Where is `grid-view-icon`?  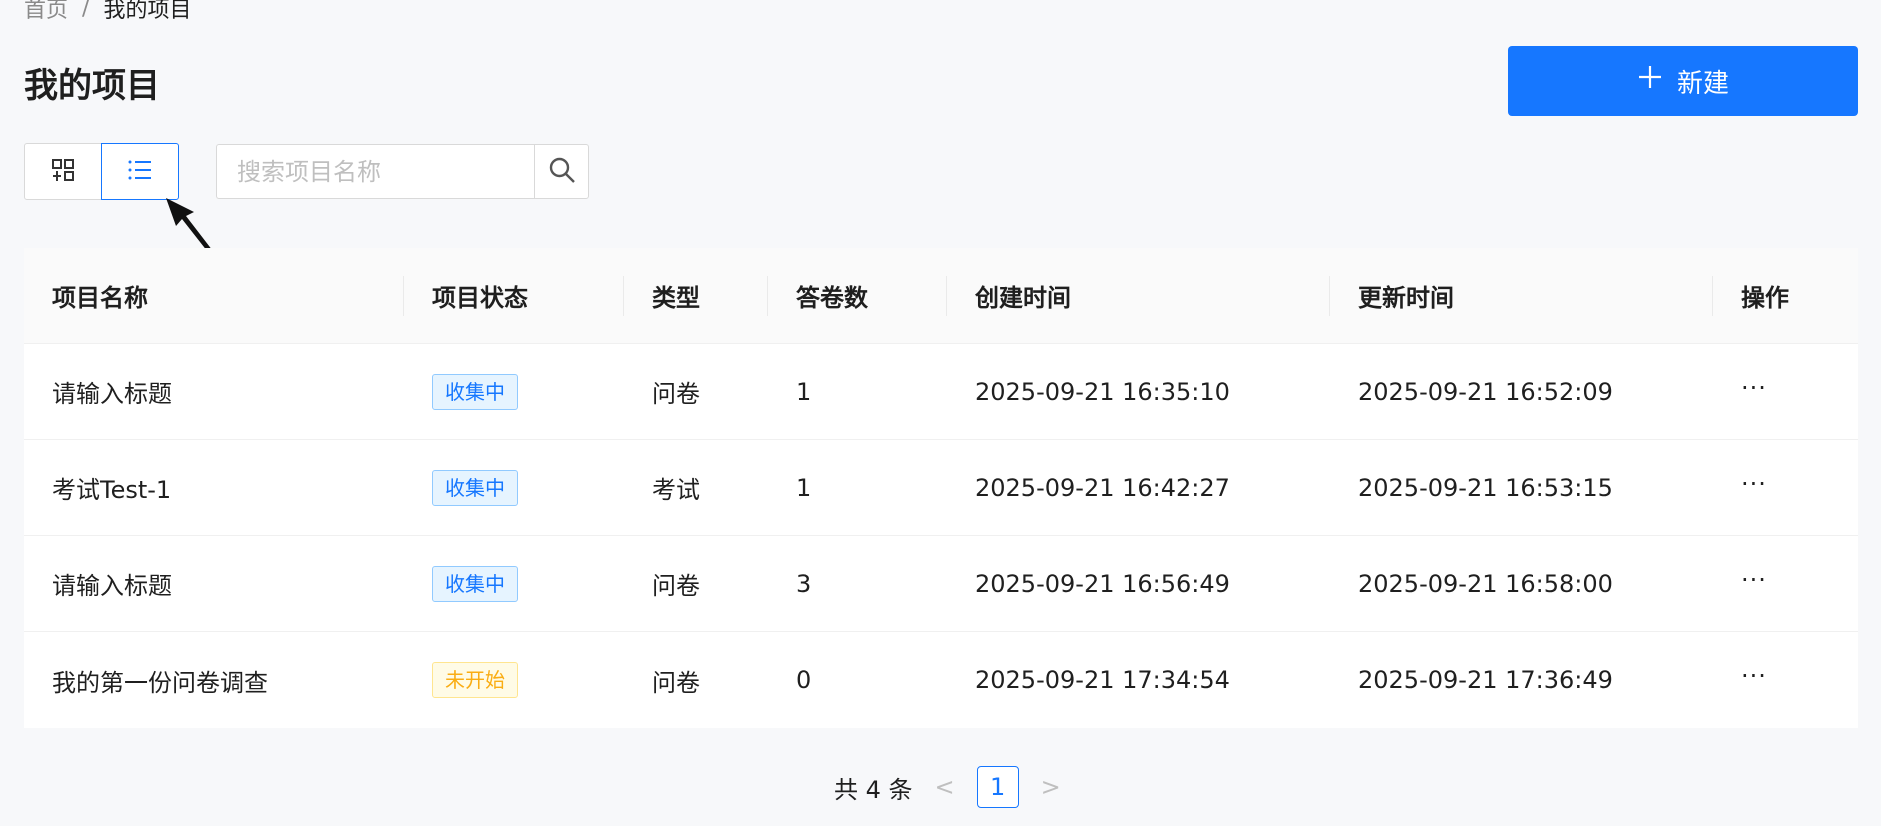
grid-view-icon is located at coordinates (63, 172).